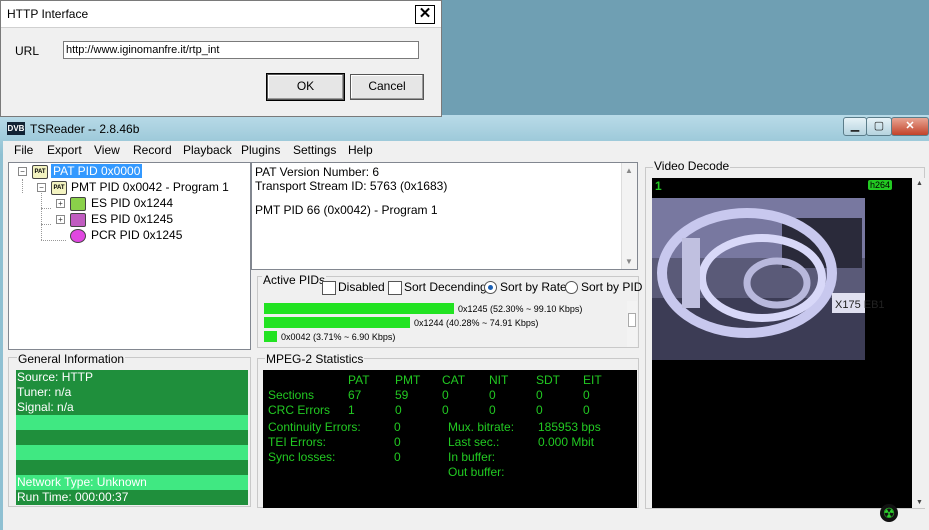 This screenshot has width=929, height=530. Describe the element at coordinates (612, 287) in the screenshot. I see `sort-by-pid-label: Sort by PID` at that location.